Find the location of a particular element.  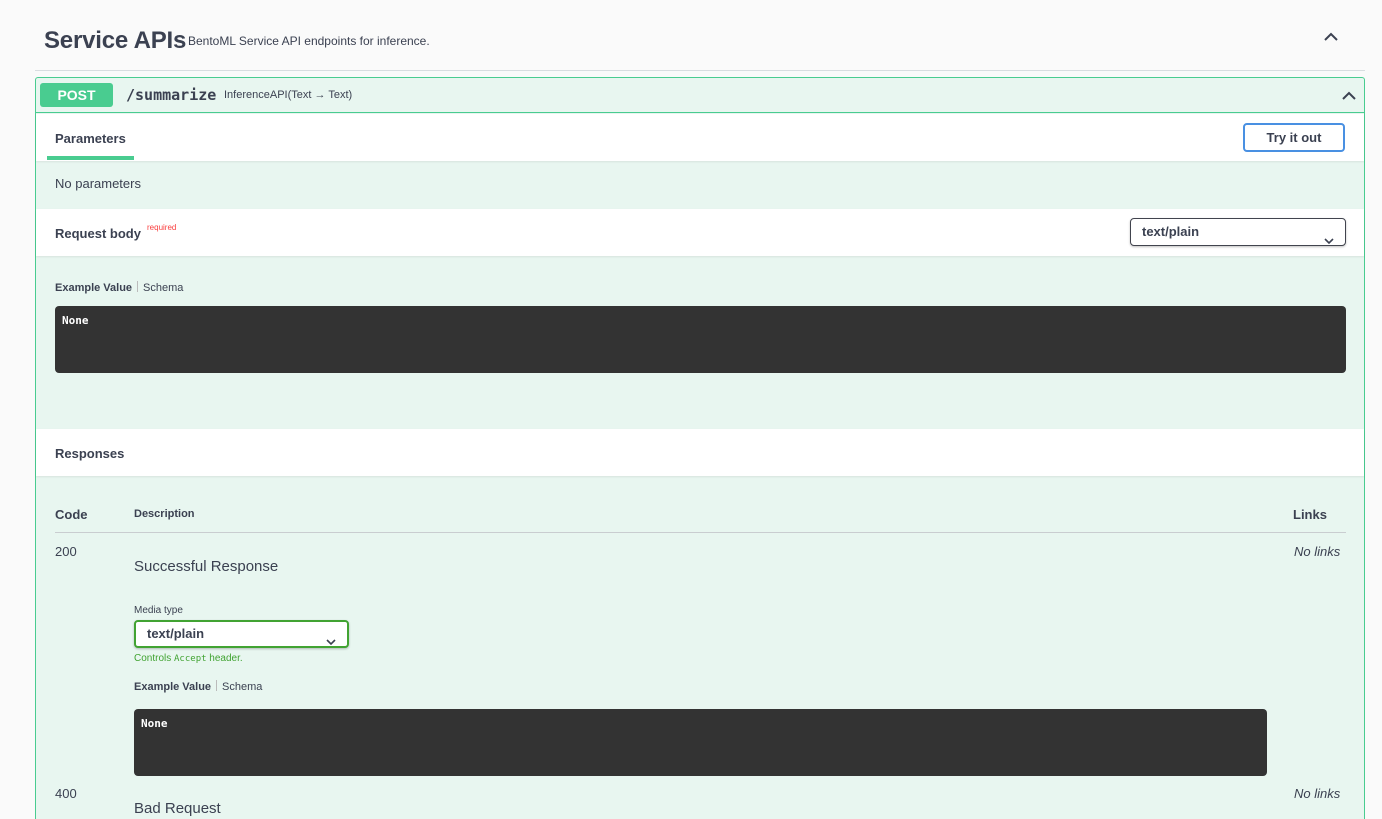

method-badge: POST is located at coordinates (76, 95).